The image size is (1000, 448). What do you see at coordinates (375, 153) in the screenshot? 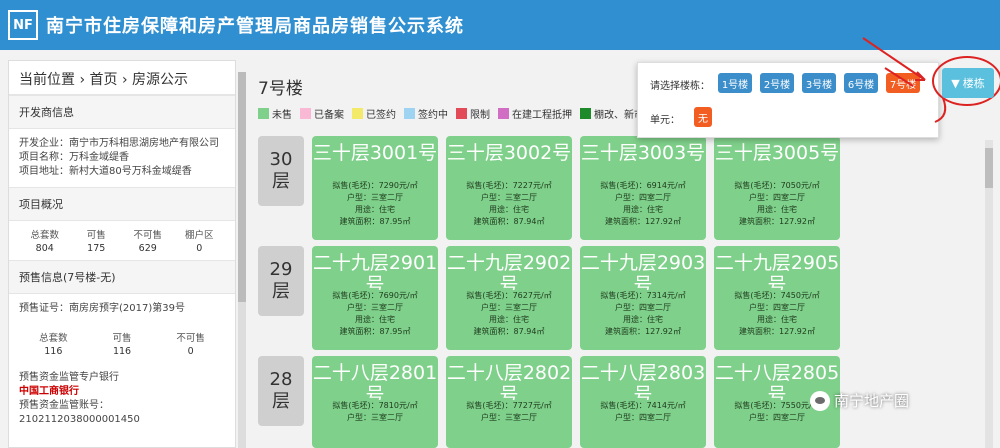
I see `unit-name: 三十层3001号` at bounding box center [375, 153].